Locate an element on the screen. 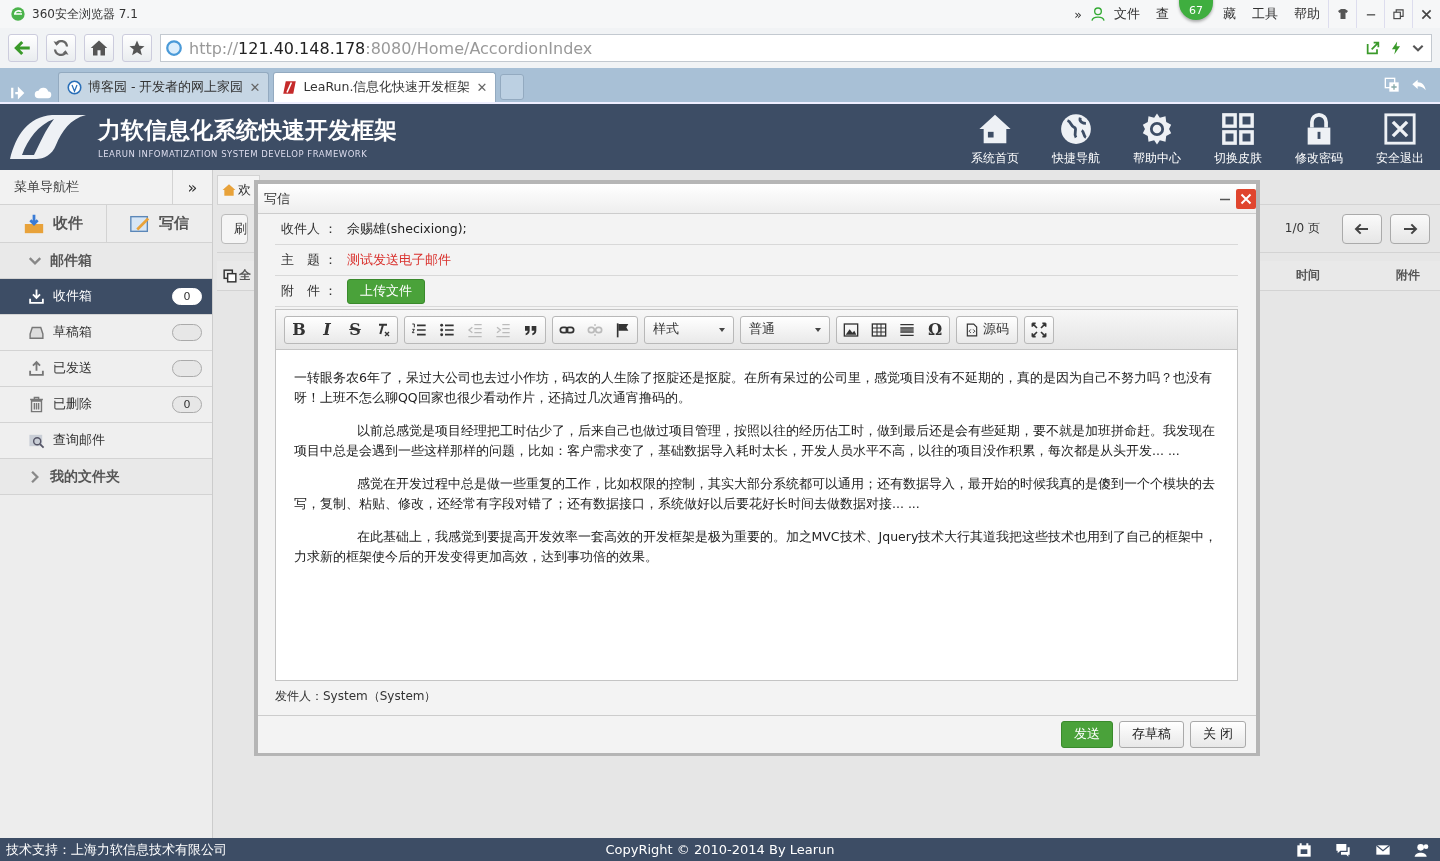  strike-button: S is located at coordinates (355, 329).